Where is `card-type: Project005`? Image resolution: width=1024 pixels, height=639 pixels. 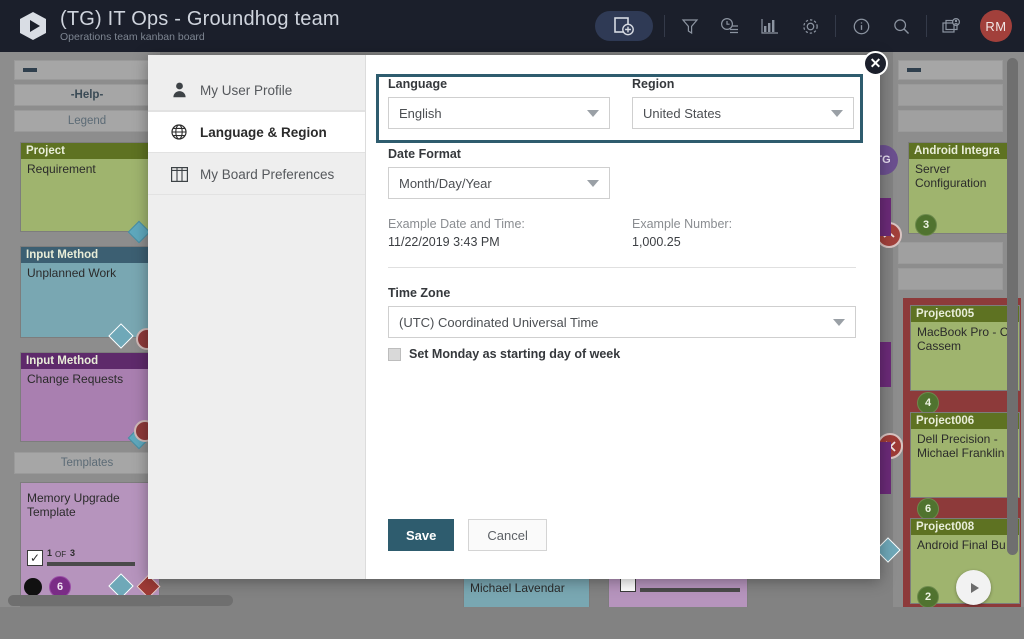
card-type: Project005 is located at coordinates (965, 314).